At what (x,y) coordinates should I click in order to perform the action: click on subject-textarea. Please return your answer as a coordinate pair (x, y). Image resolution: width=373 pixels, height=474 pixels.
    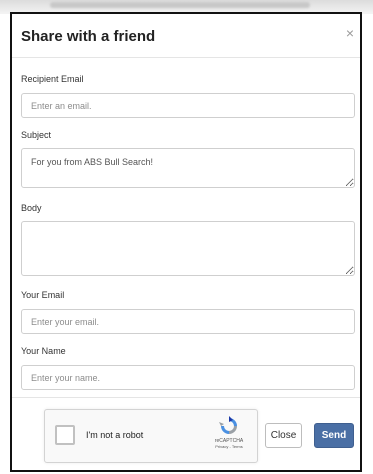
    Looking at the image, I should click on (188, 168).